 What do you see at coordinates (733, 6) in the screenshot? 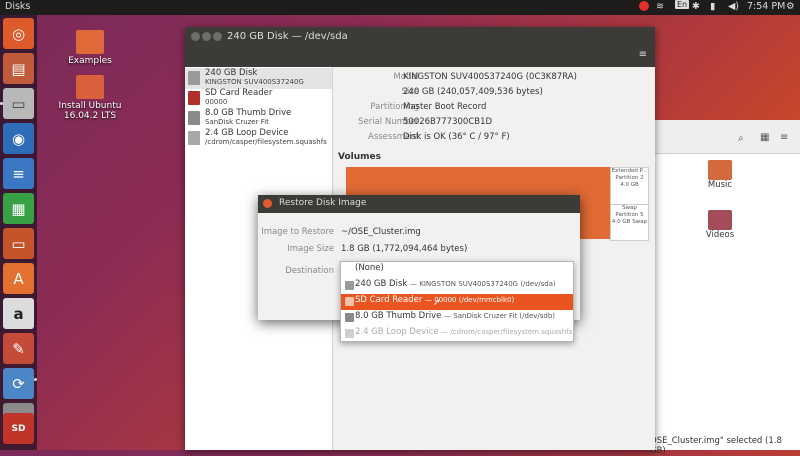
I see `volume-icon: ◀)` at bounding box center [733, 6].